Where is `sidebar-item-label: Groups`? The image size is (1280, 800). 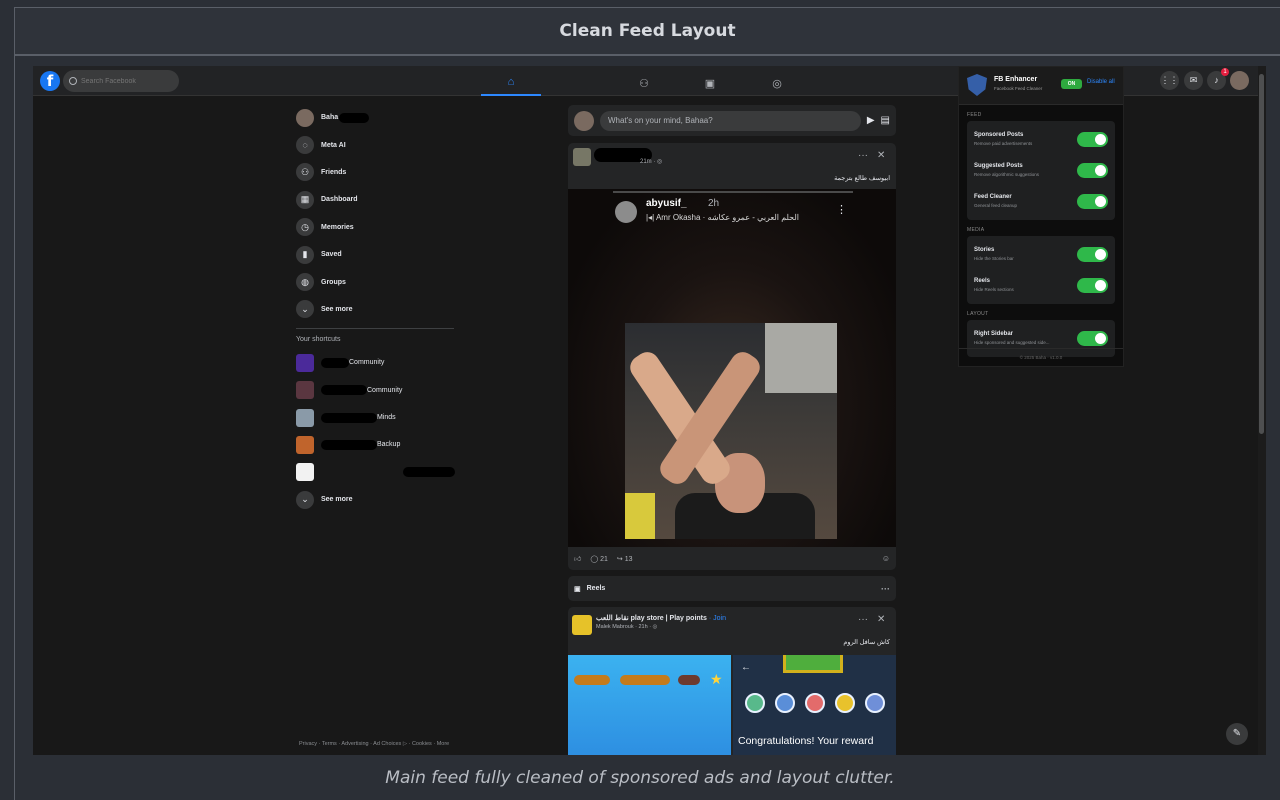
sidebar-item-label: Groups is located at coordinates (333, 282).